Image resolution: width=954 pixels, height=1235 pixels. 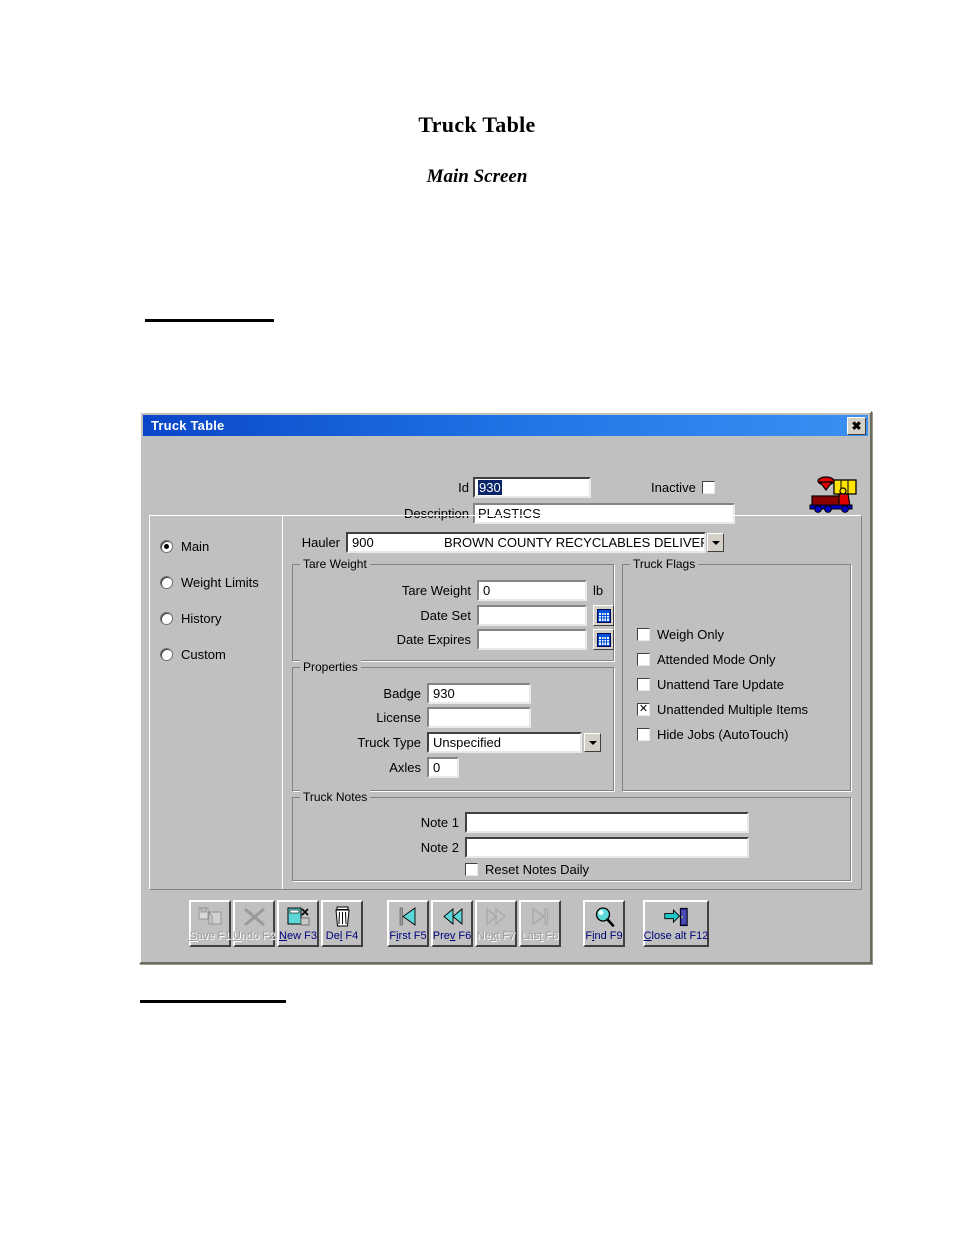 I want to click on flag-unattended-multiple-items: ✕ Unattended Multiple Items, so click(x=722, y=709).